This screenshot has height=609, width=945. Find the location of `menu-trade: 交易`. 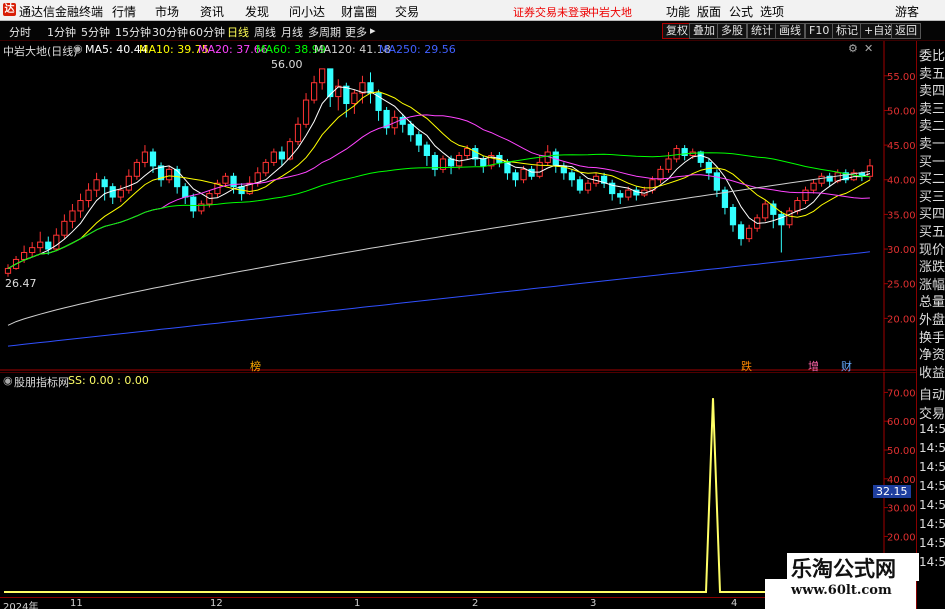

menu-trade: 交易 is located at coordinates (407, 11).